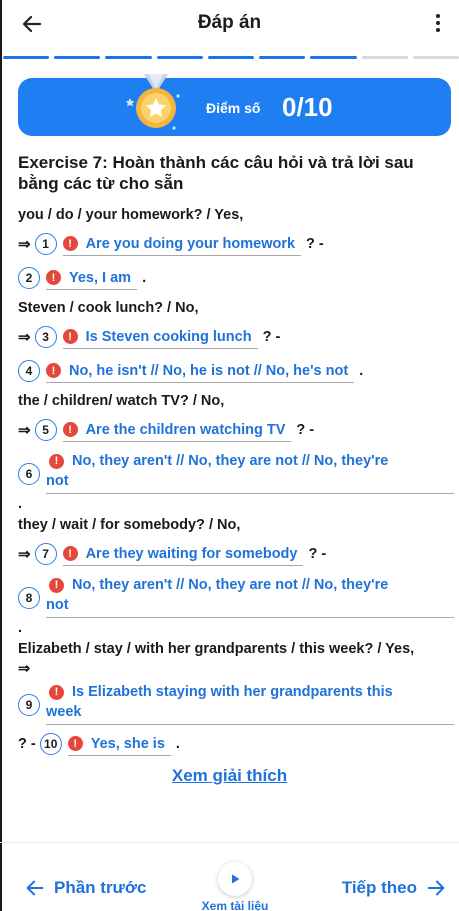 The width and height of the screenshot is (459, 911). What do you see at coordinates (152, 102) in the screenshot?
I see `medal-icon` at bounding box center [152, 102].